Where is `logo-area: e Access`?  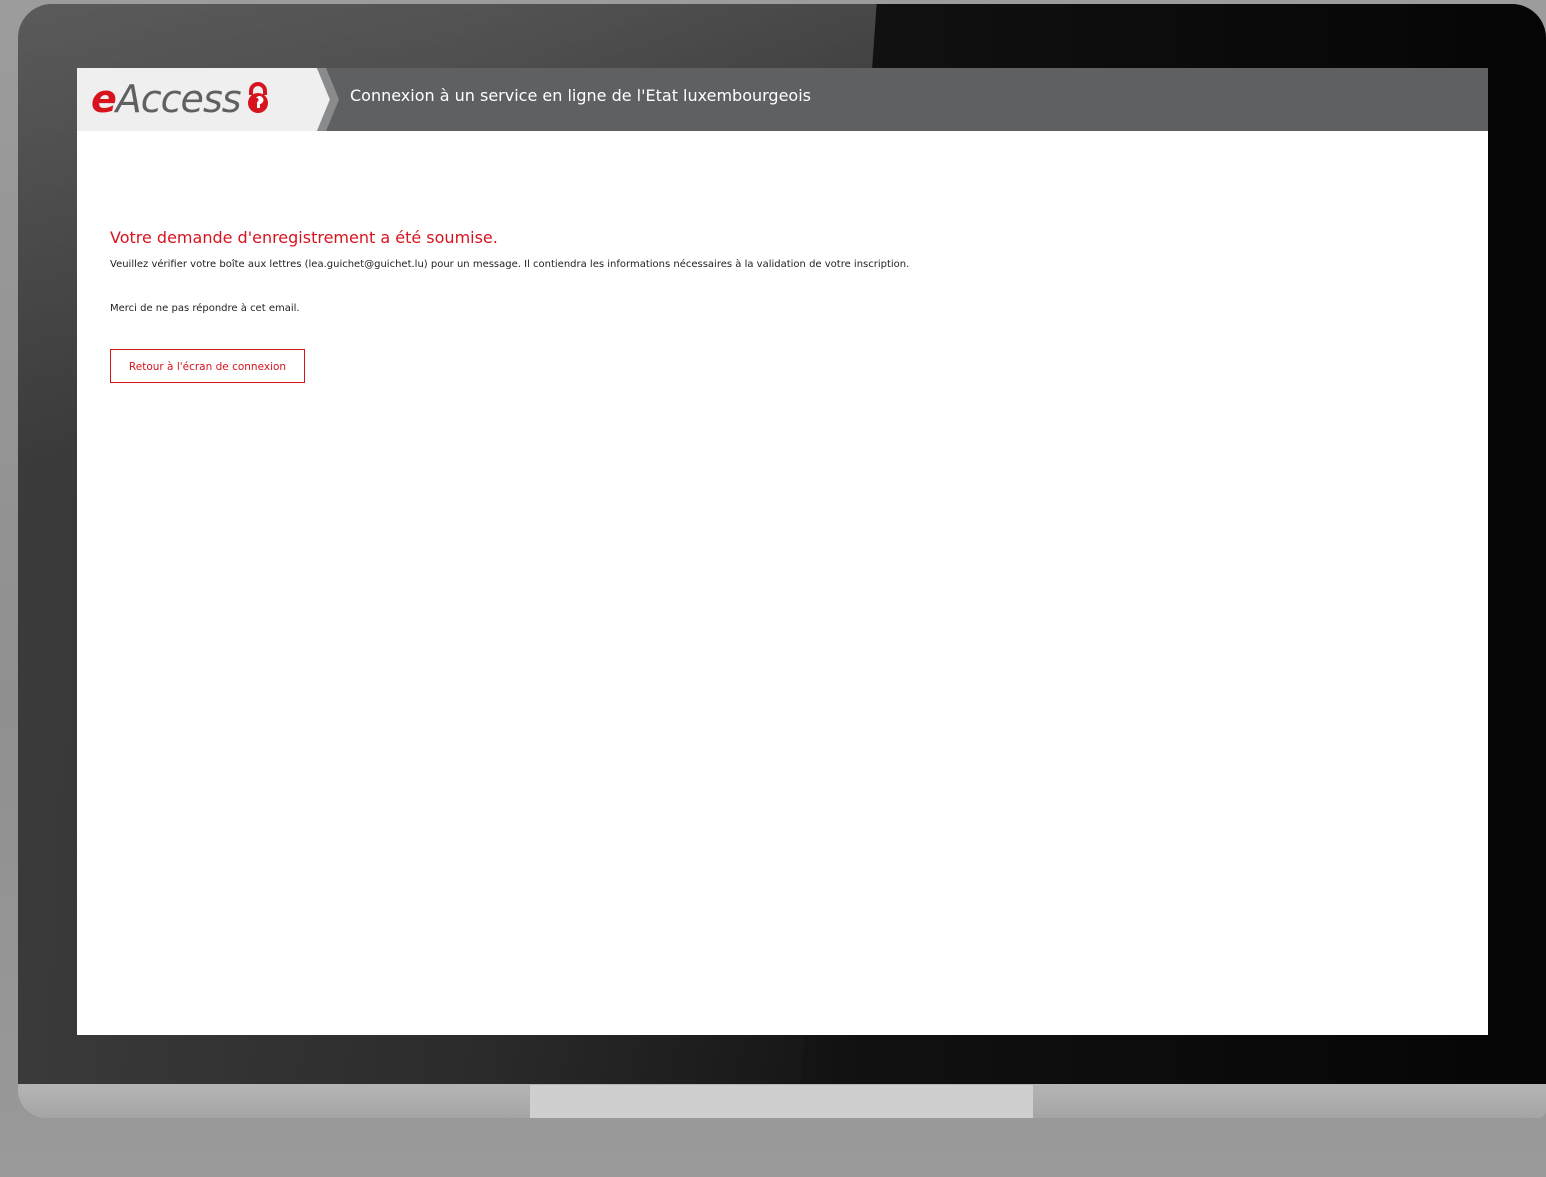 logo-area: e Access is located at coordinates (197, 99).